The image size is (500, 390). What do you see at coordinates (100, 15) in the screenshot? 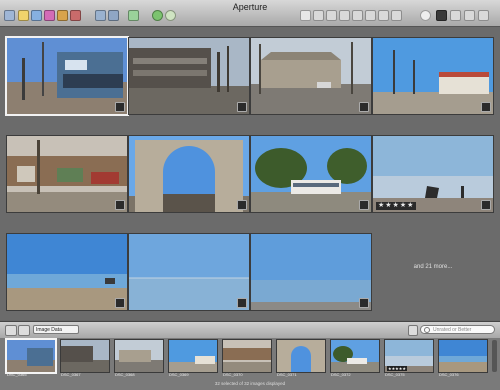
I see `stack-icon` at bounding box center [100, 15].